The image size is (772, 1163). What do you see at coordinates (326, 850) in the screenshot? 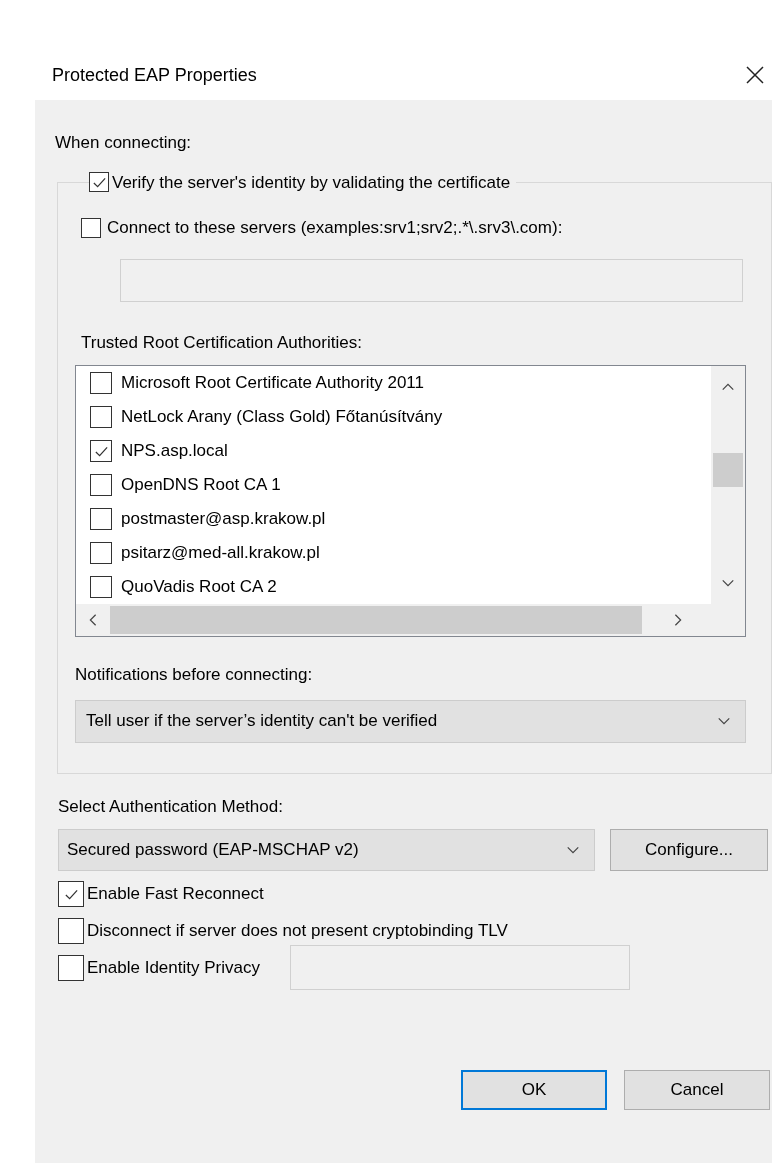
I see `authentication-dropdown: Secured password (EAP-MSCHAP v2)` at bounding box center [326, 850].